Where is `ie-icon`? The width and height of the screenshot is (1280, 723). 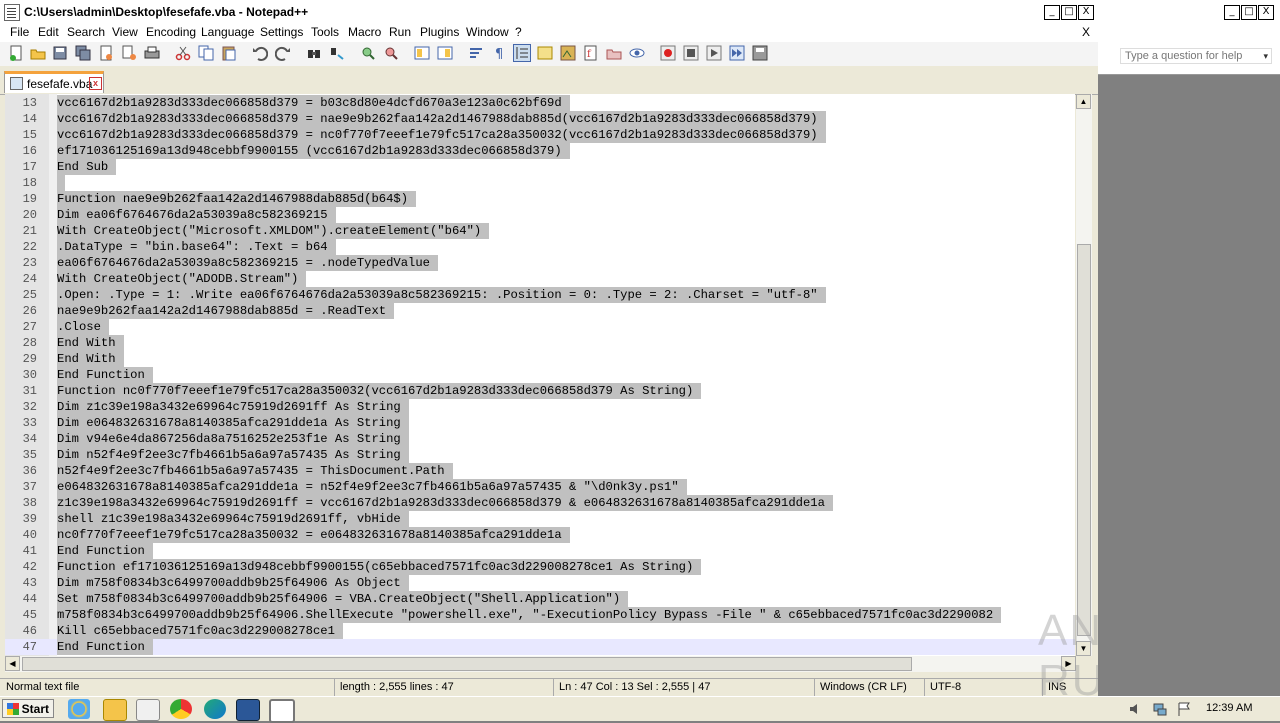
ie-icon is located at coordinates (79, 709).